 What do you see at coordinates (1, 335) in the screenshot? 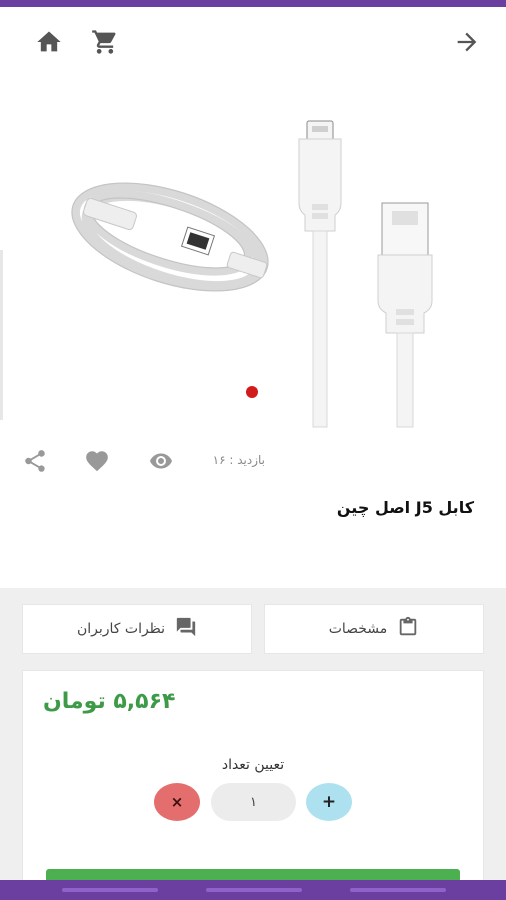
I see `page-edge` at bounding box center [1, 335].